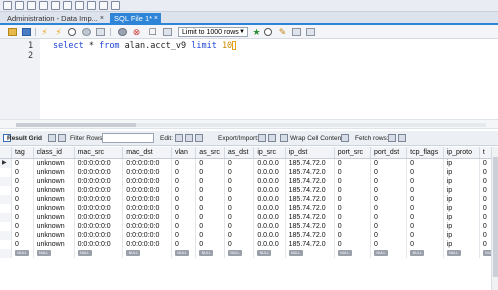 This screenshot has height=290, width=498. Describe the element at coordinates (12, 32) in the screenshot. I see `open-file-icon` at that location.